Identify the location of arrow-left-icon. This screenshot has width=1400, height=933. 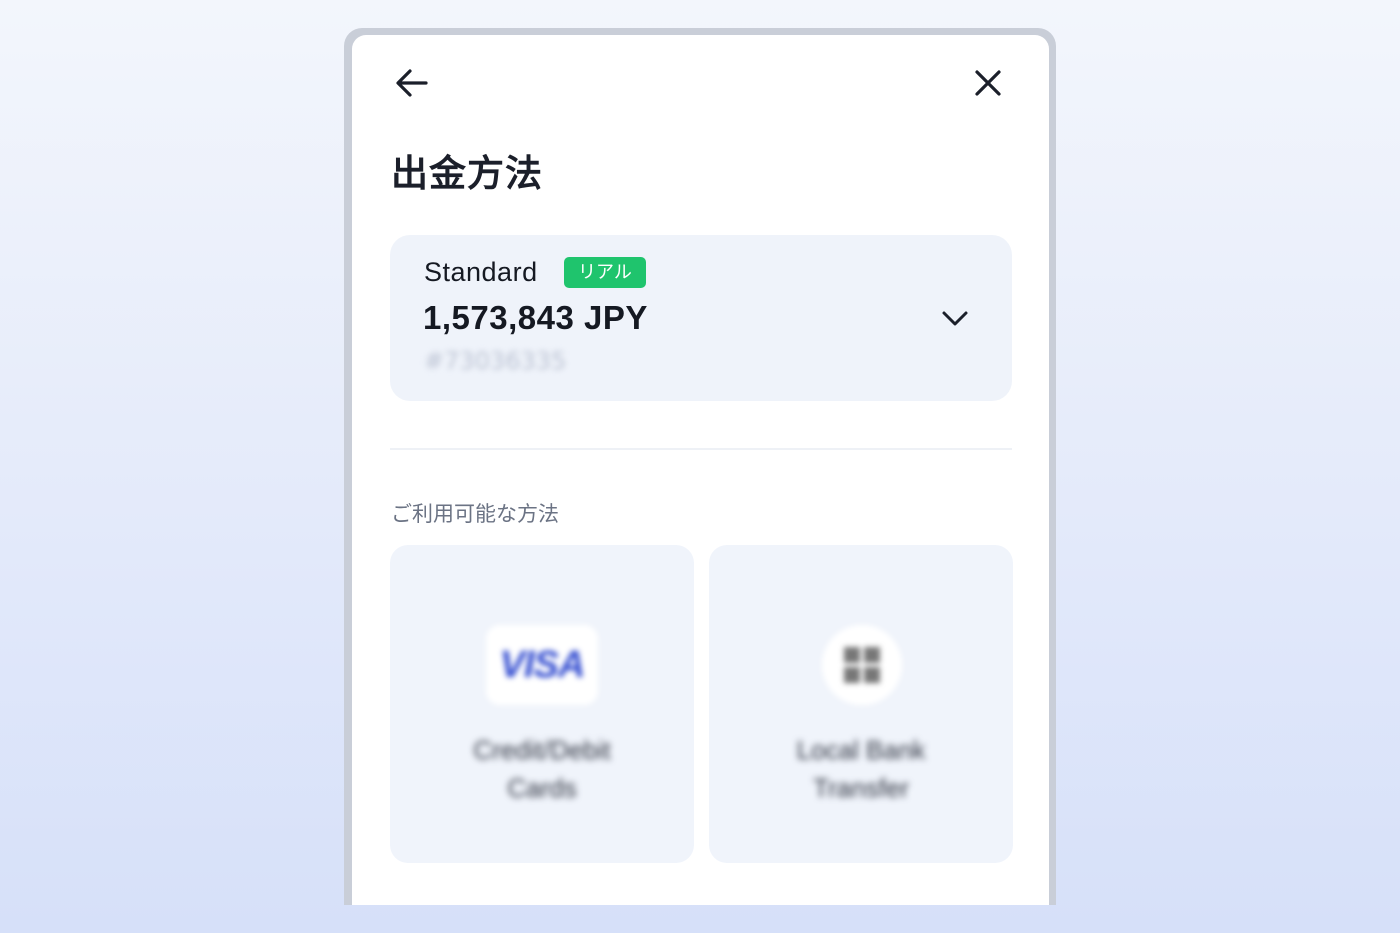
(412, 83).